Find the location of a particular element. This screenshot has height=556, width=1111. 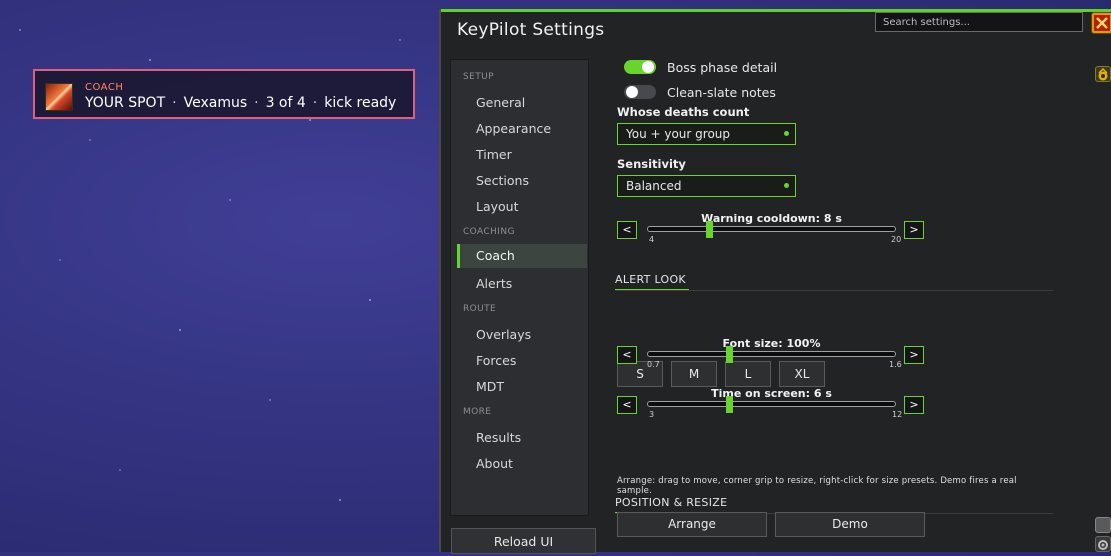

sensitivity-dropdown: Balanced is located at coordinates (706, 186).